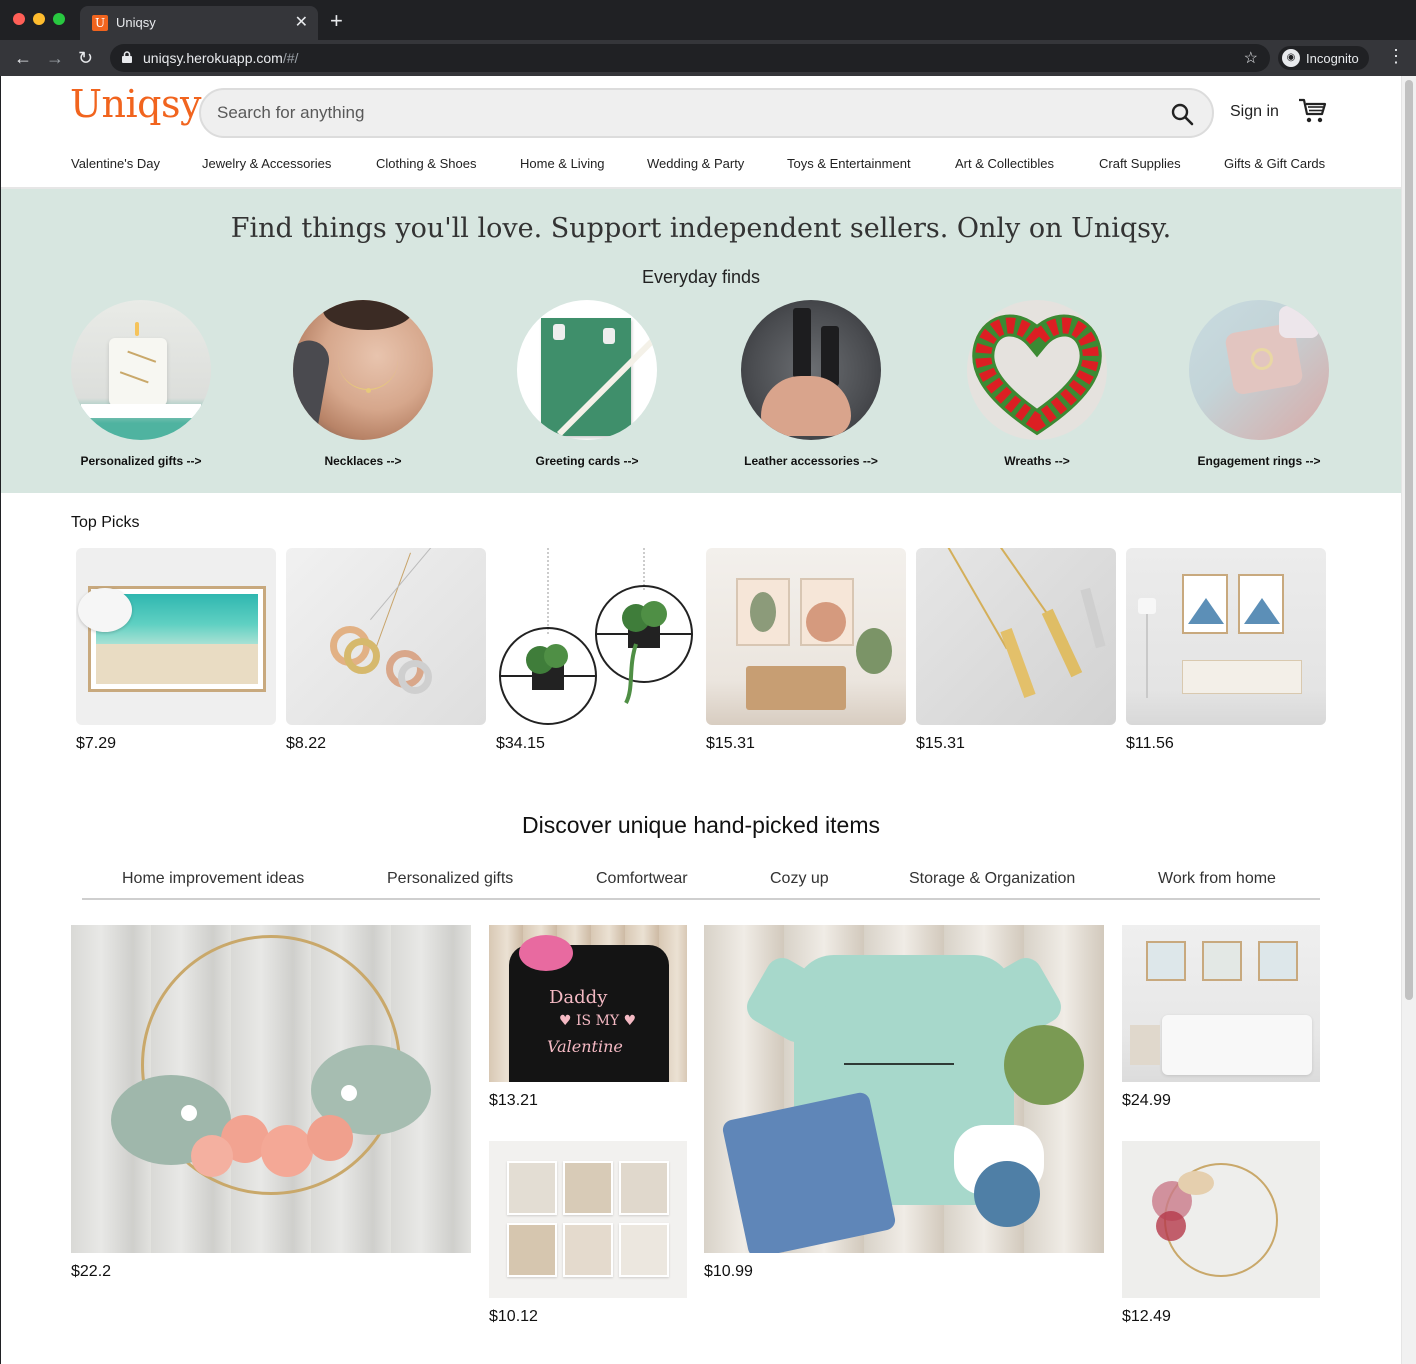  Describe the element at coordinates (141, 370) in the screenshot. I see `candle-image` at that location.